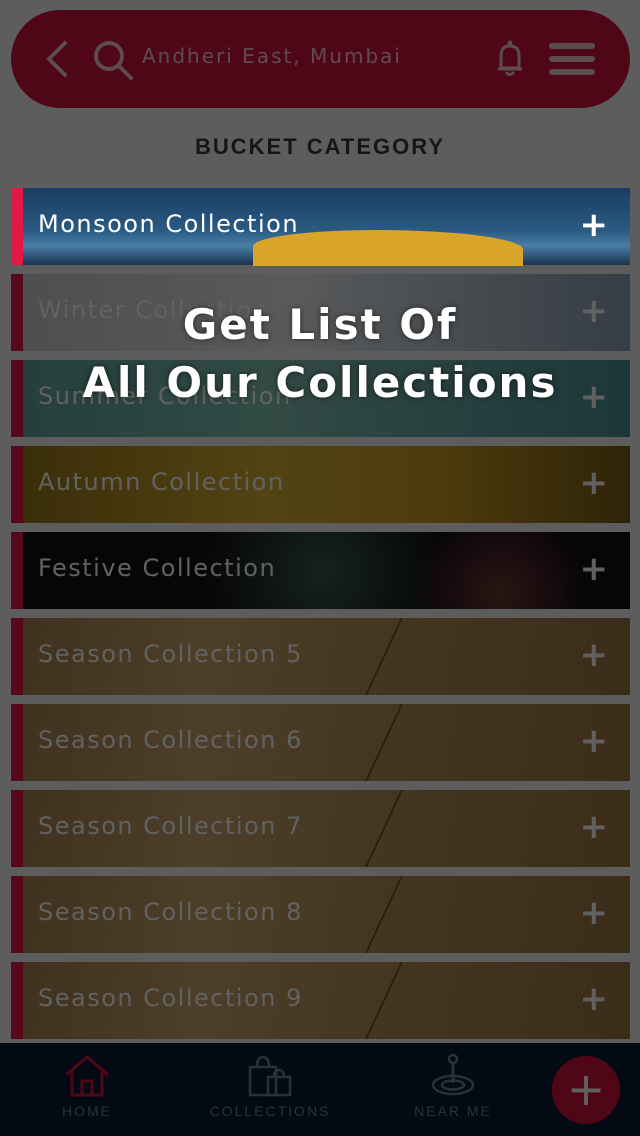 Image resolution: width=640 pixels, height=1136 pixels. I want to click on nav-home: HOME, so click(87, 1086).